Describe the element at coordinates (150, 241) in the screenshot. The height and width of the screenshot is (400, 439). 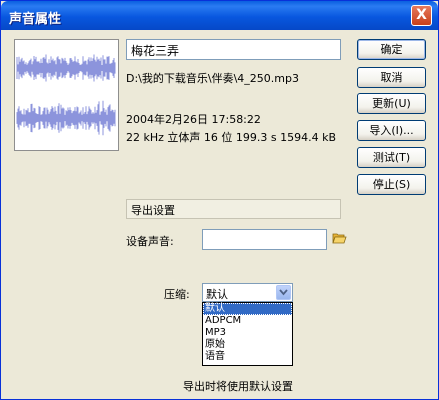
I see `device-sound-label: 设备声音:` at that location.